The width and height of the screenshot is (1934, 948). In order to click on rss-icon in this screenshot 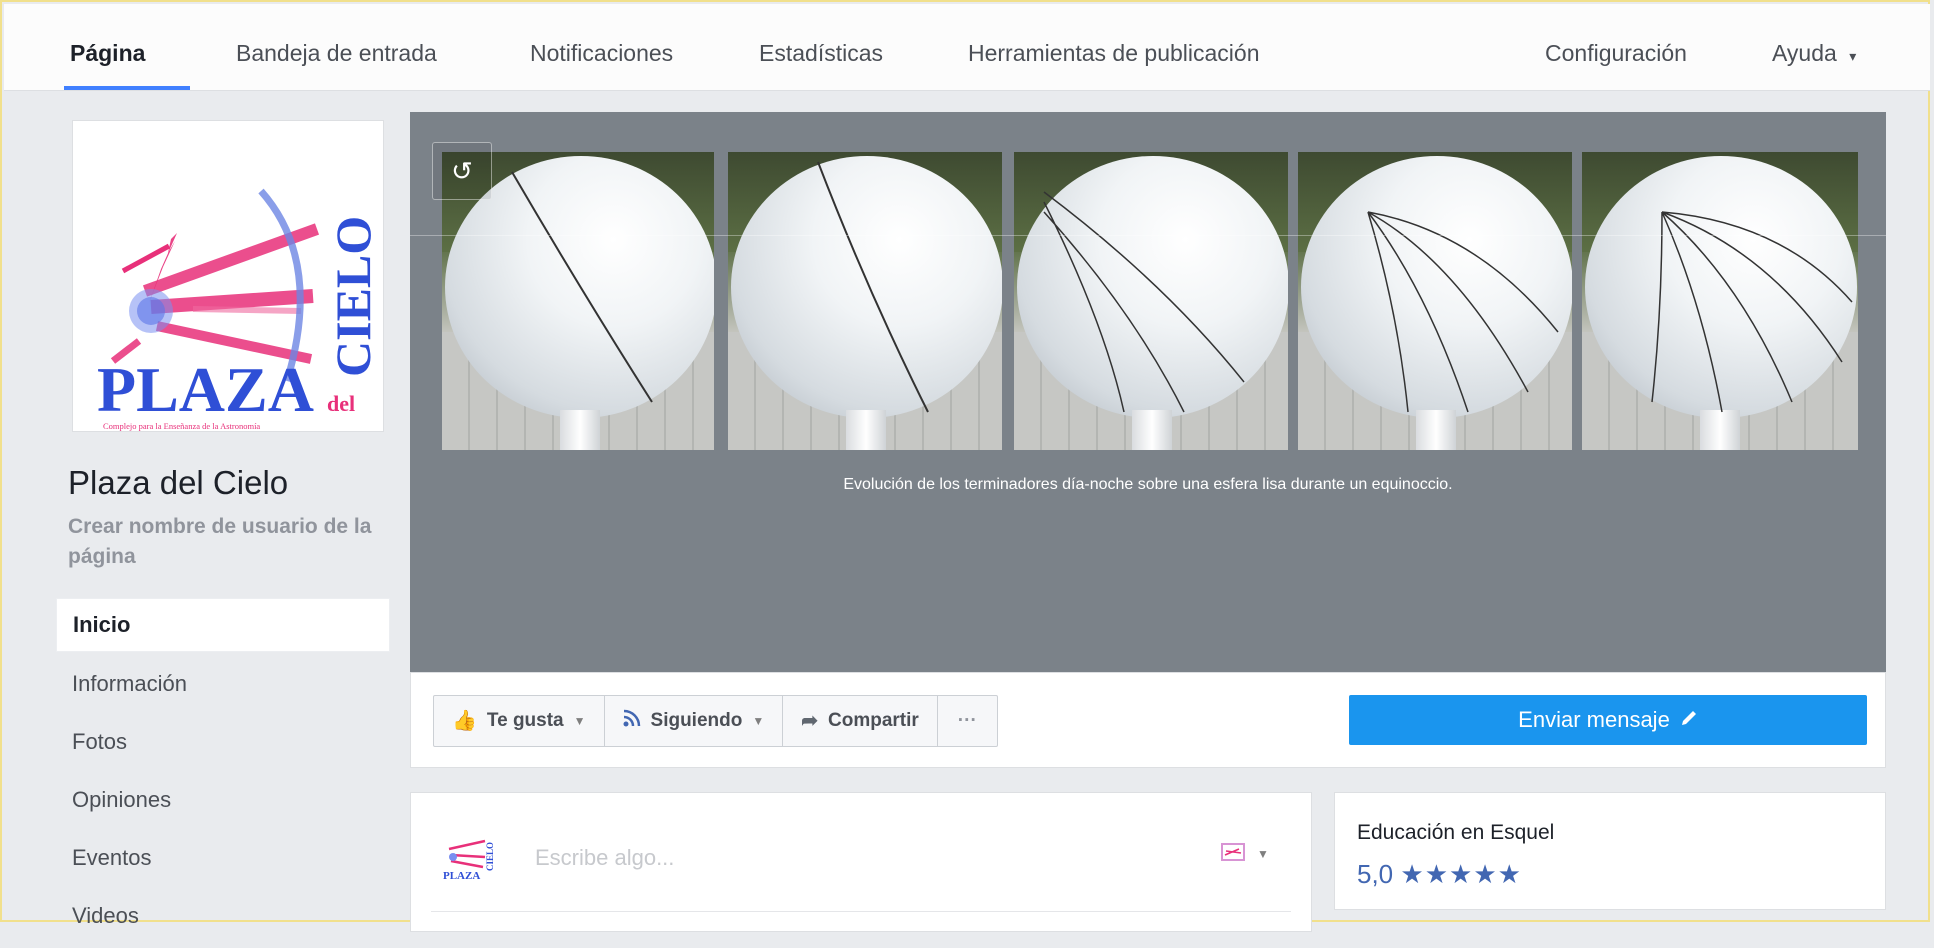, I will do `click(632, 721)`.